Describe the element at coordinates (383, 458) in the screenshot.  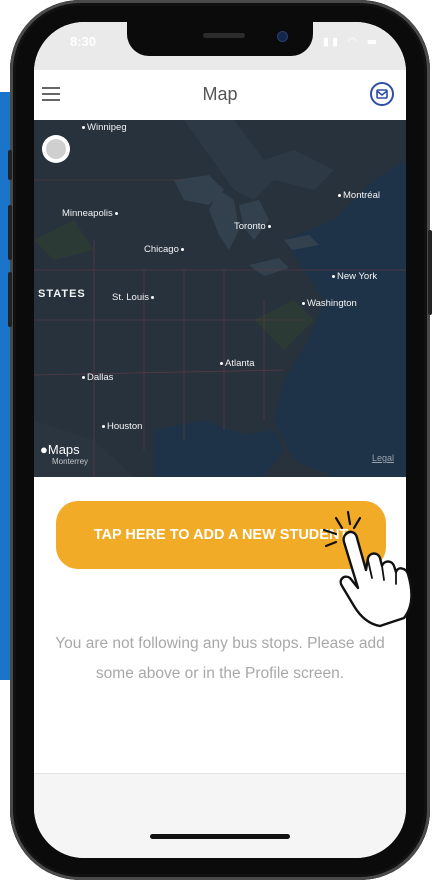
I see `legal-link: Legal` at that location.